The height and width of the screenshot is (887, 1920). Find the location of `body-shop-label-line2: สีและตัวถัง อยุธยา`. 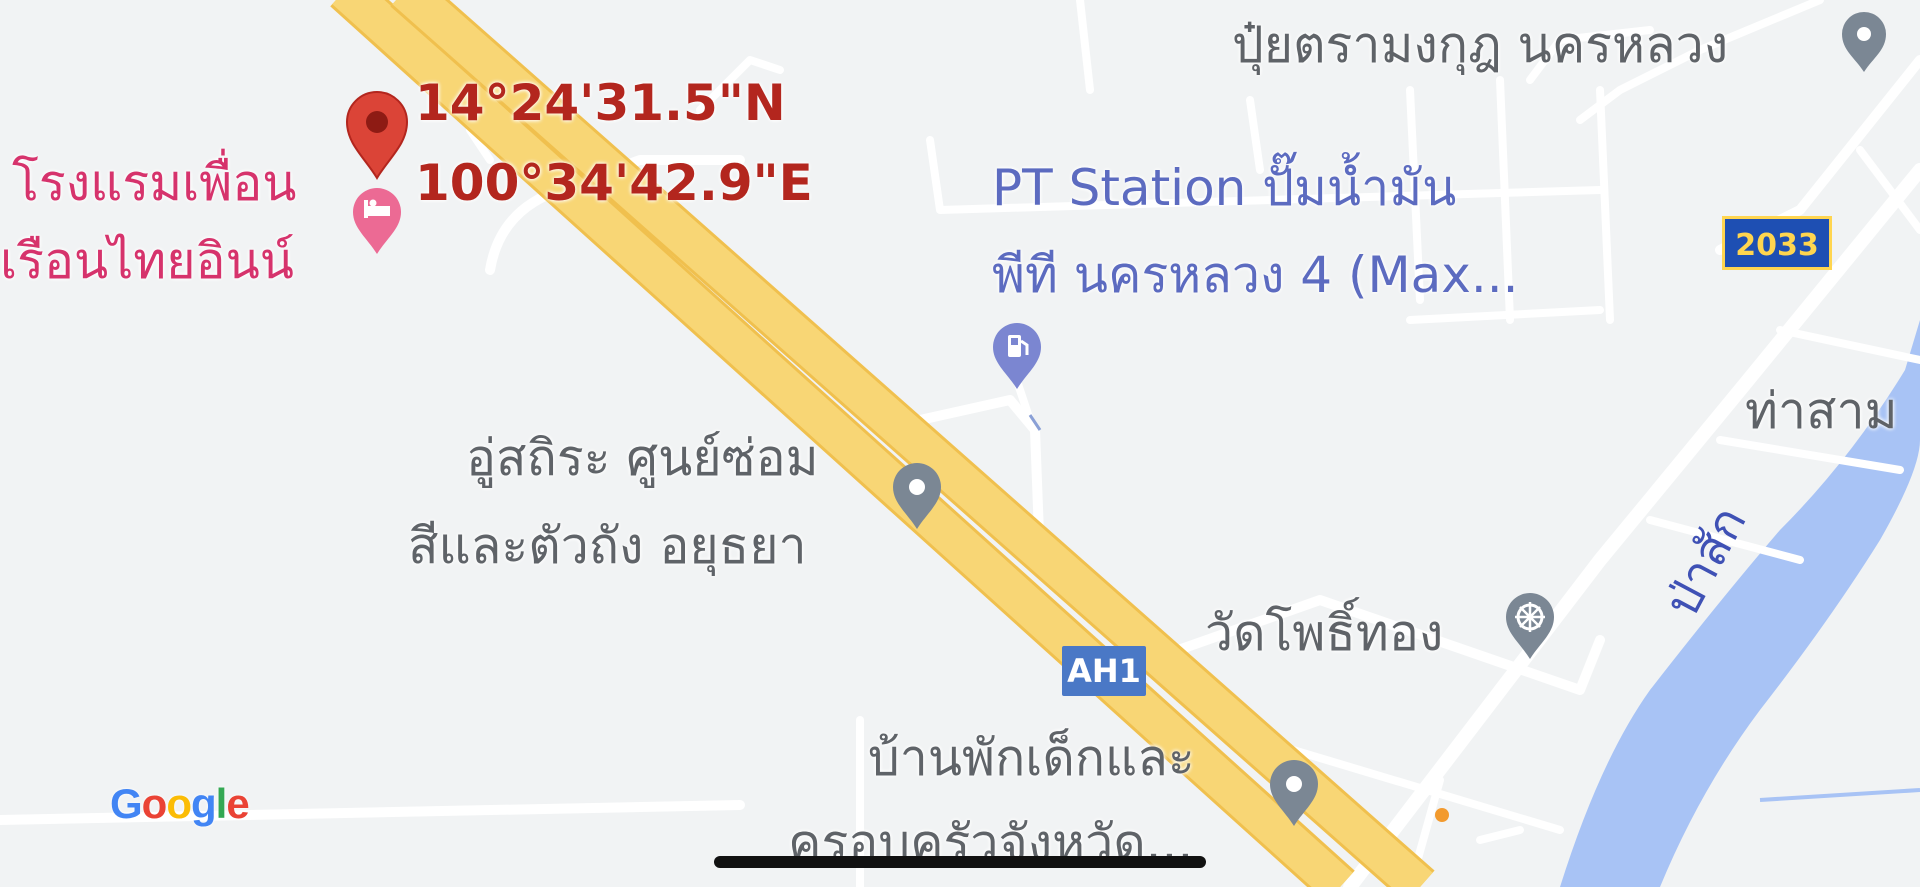

body-shop-label-line2: สีและตัวถัง อยุธยา is located at coordinates (607, 546).